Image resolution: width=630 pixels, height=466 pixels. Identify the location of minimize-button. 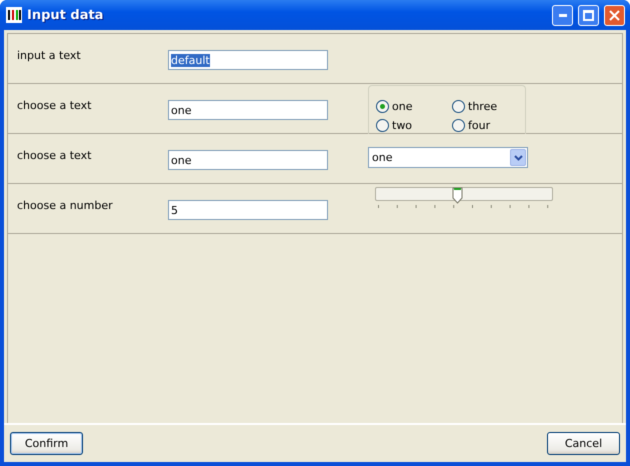
(562, 15).